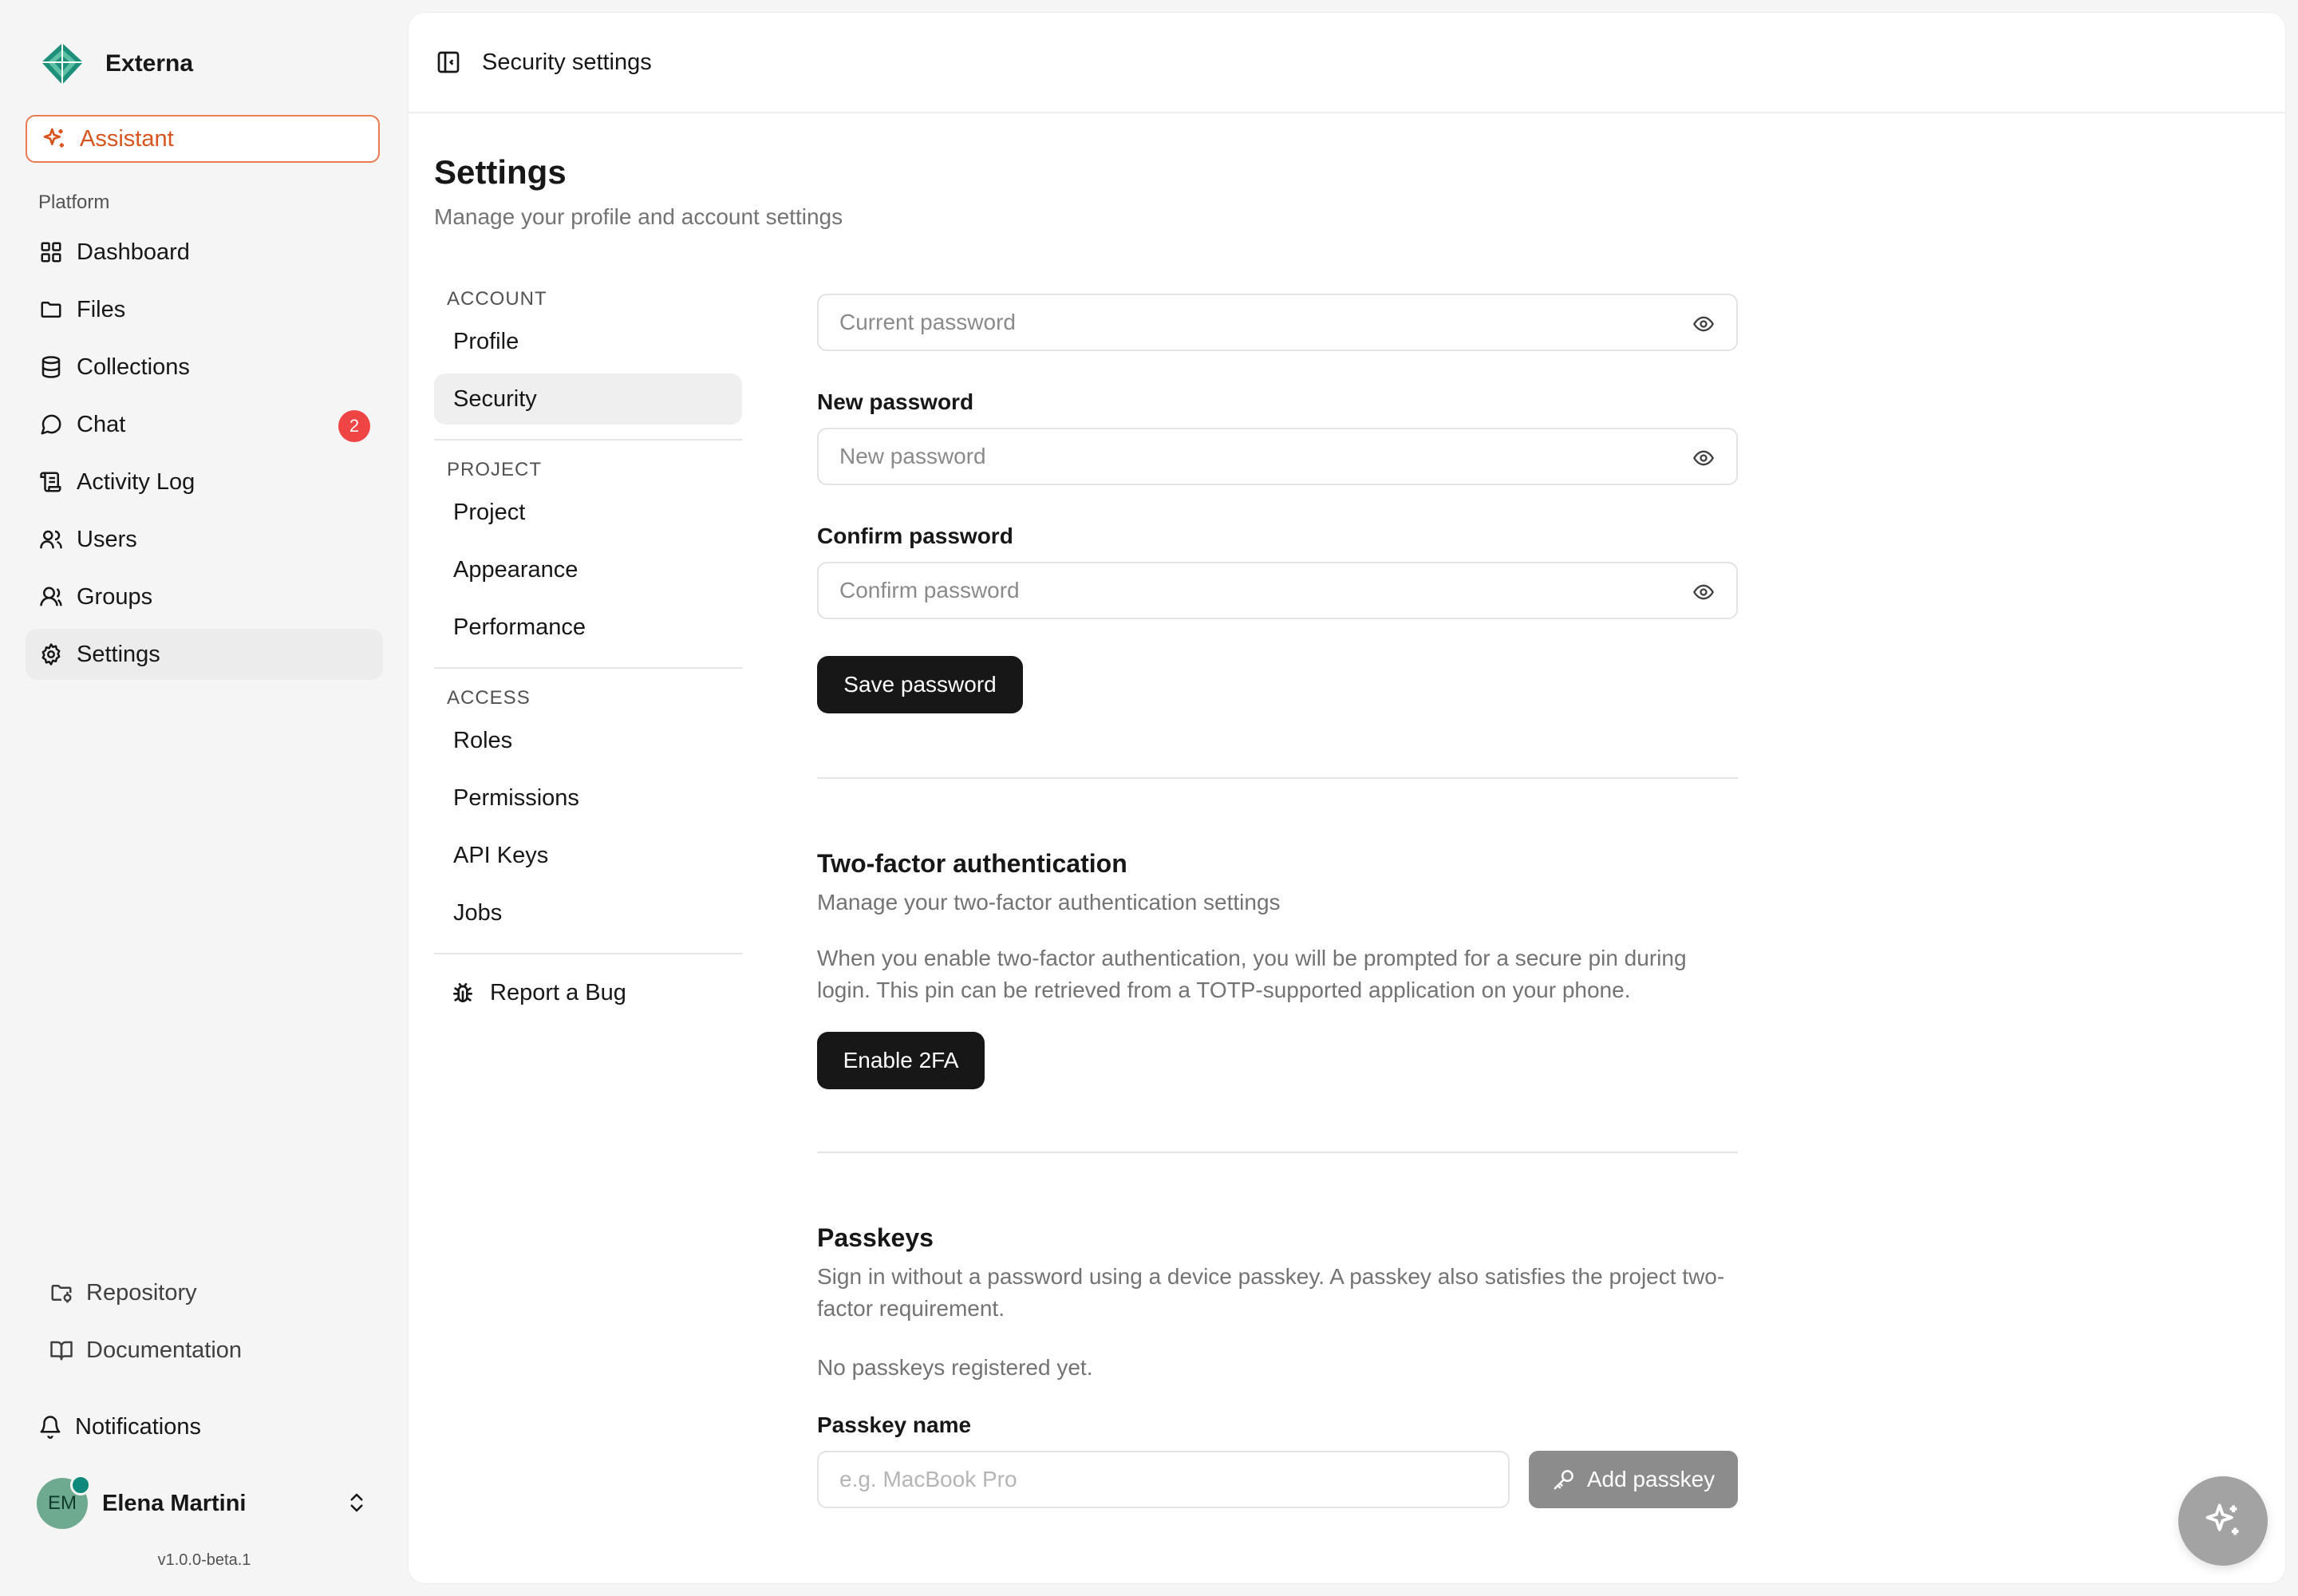 The image size is (2298, 1596). What do you see at coordinates (875, 1237) in the screenshot?
I see `passkeys-title: Passkeys` at bounding box center [875, 1237].